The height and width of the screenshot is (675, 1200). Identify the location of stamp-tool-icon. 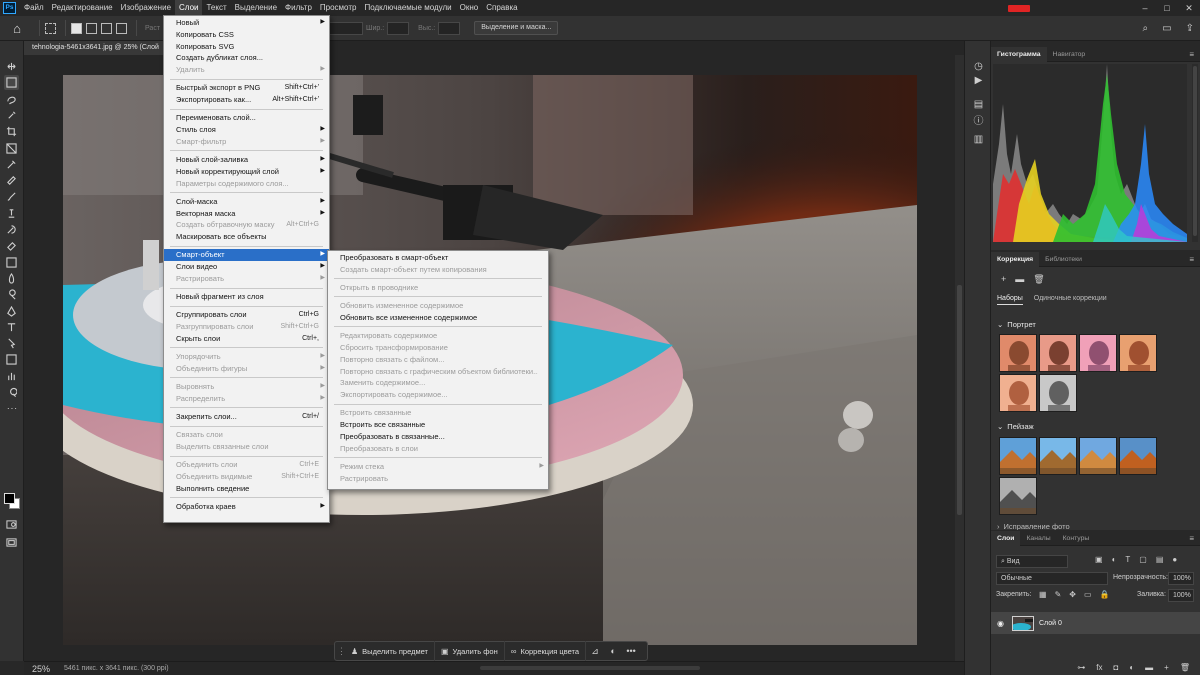
(11, 213).